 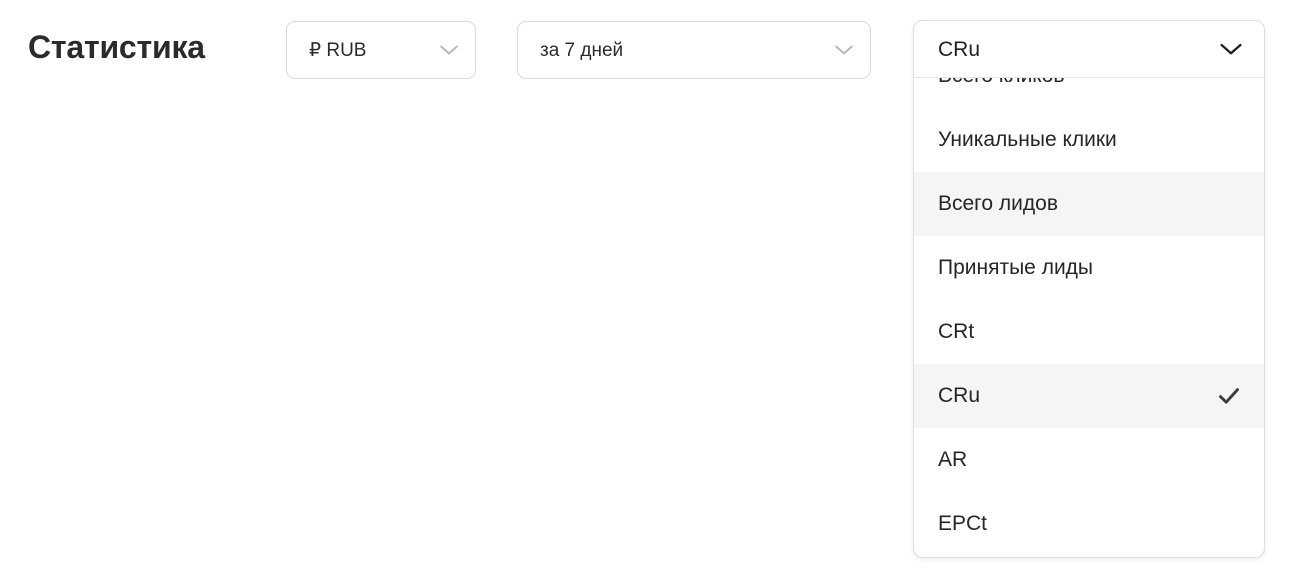 What do you see at coordinates (582, 50) in the screenshot?
I see `period-select-value: за 7 дней` at bounding box center [582, 50].